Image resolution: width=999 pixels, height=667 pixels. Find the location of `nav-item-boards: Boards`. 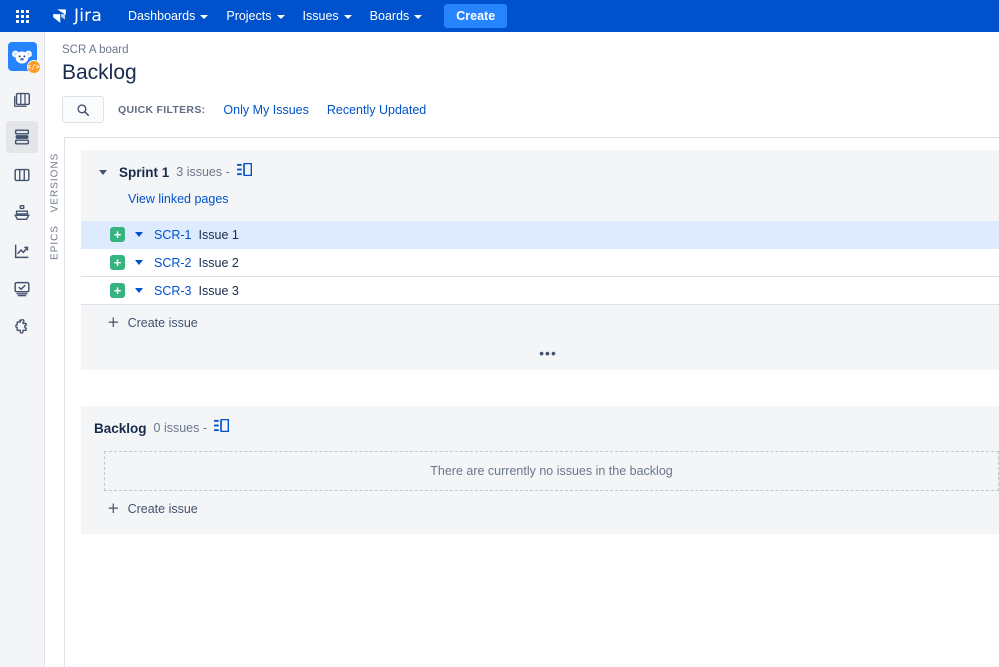

nav-item-boards: Boards is located at coordinates (396, 16).